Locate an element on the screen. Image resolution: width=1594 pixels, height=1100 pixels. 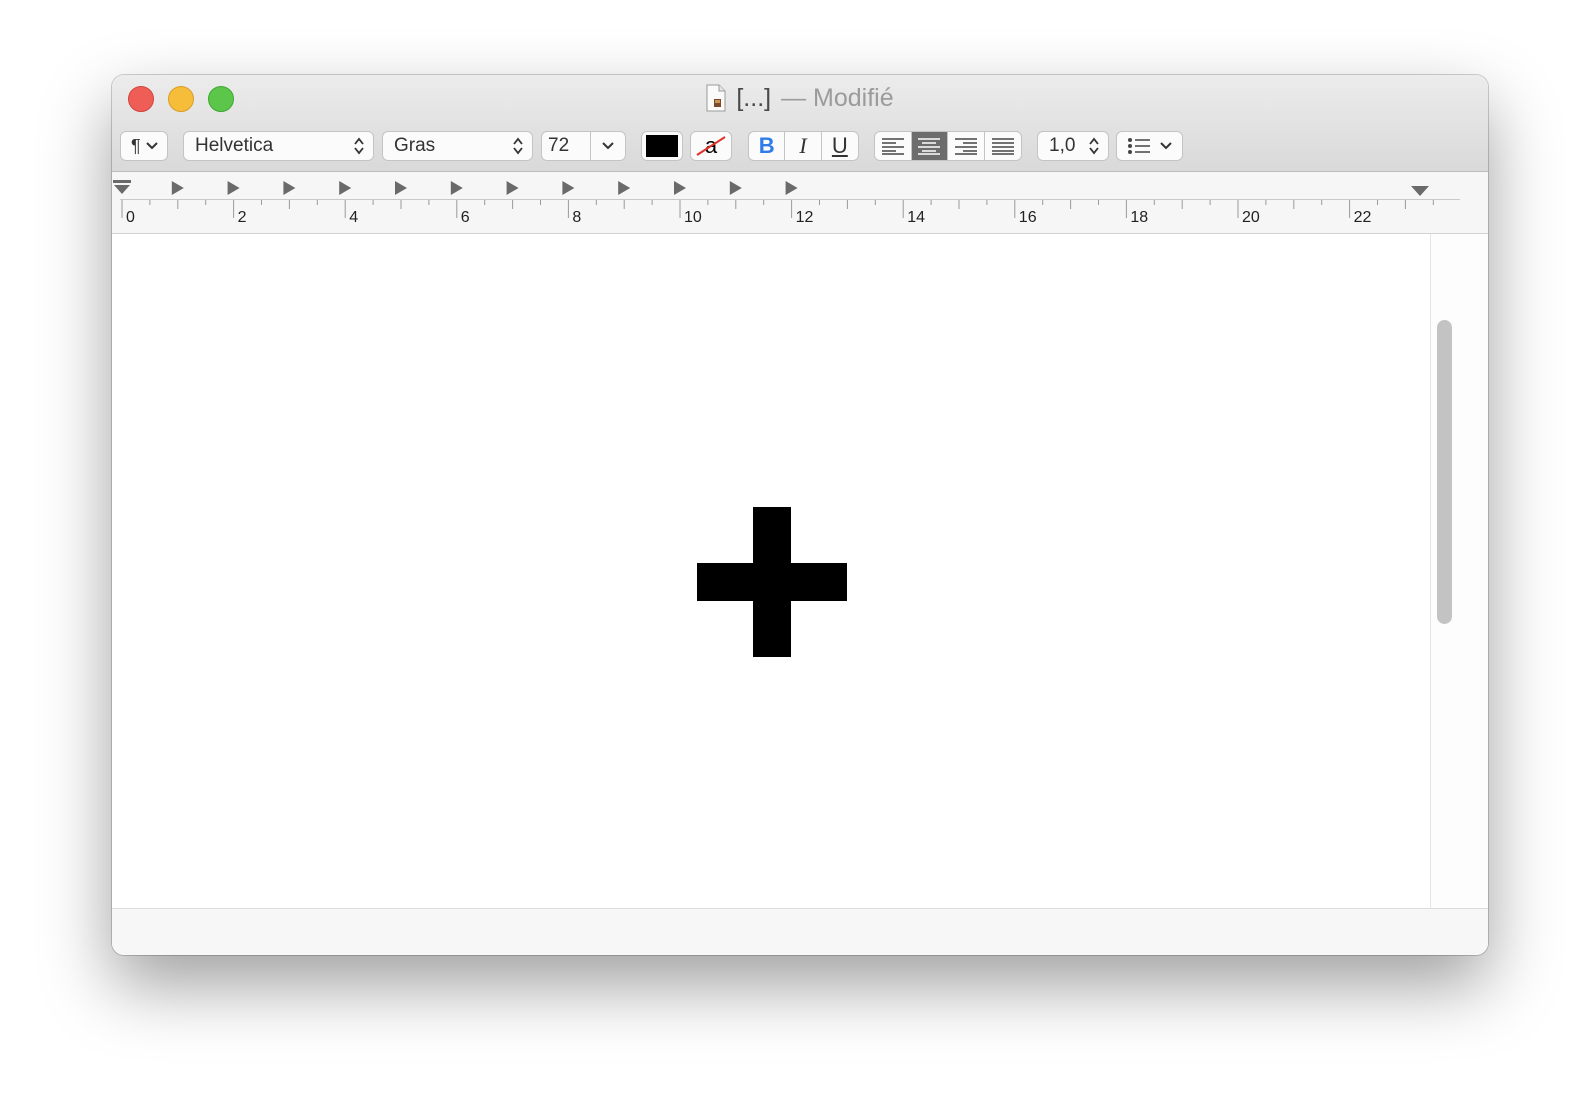
font-size-field: 72 is located at coordinates (566, 146).